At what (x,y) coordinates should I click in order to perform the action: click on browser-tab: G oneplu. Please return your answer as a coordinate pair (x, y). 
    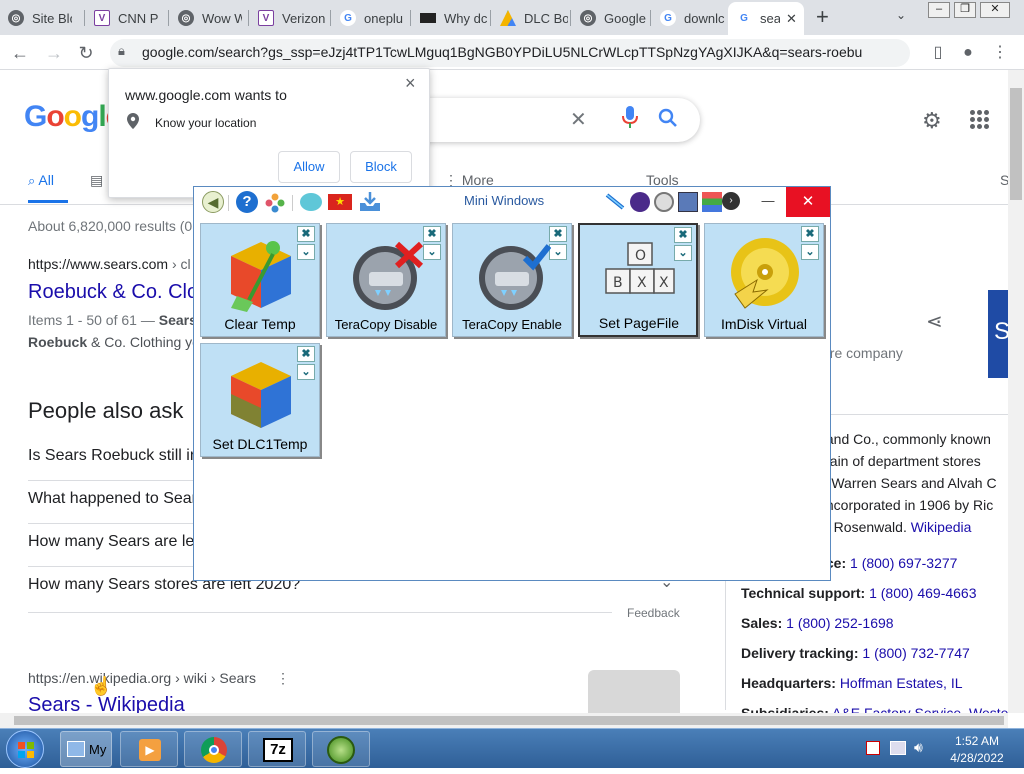
    Looking at the image, I should click on (371, 18).